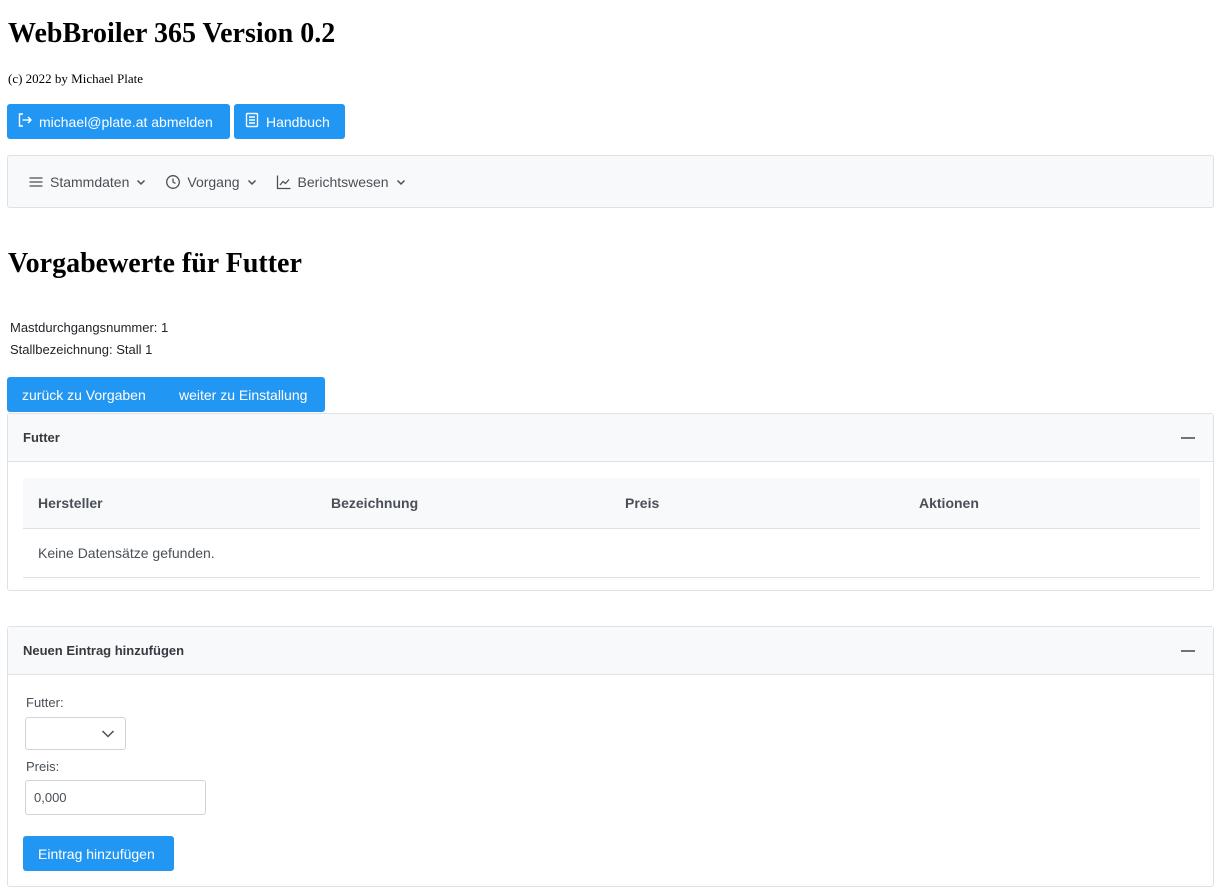 This screenshot has height=892, width=1222. I want to click on column-header-aktionen: Aktionen, so click(949, 503).